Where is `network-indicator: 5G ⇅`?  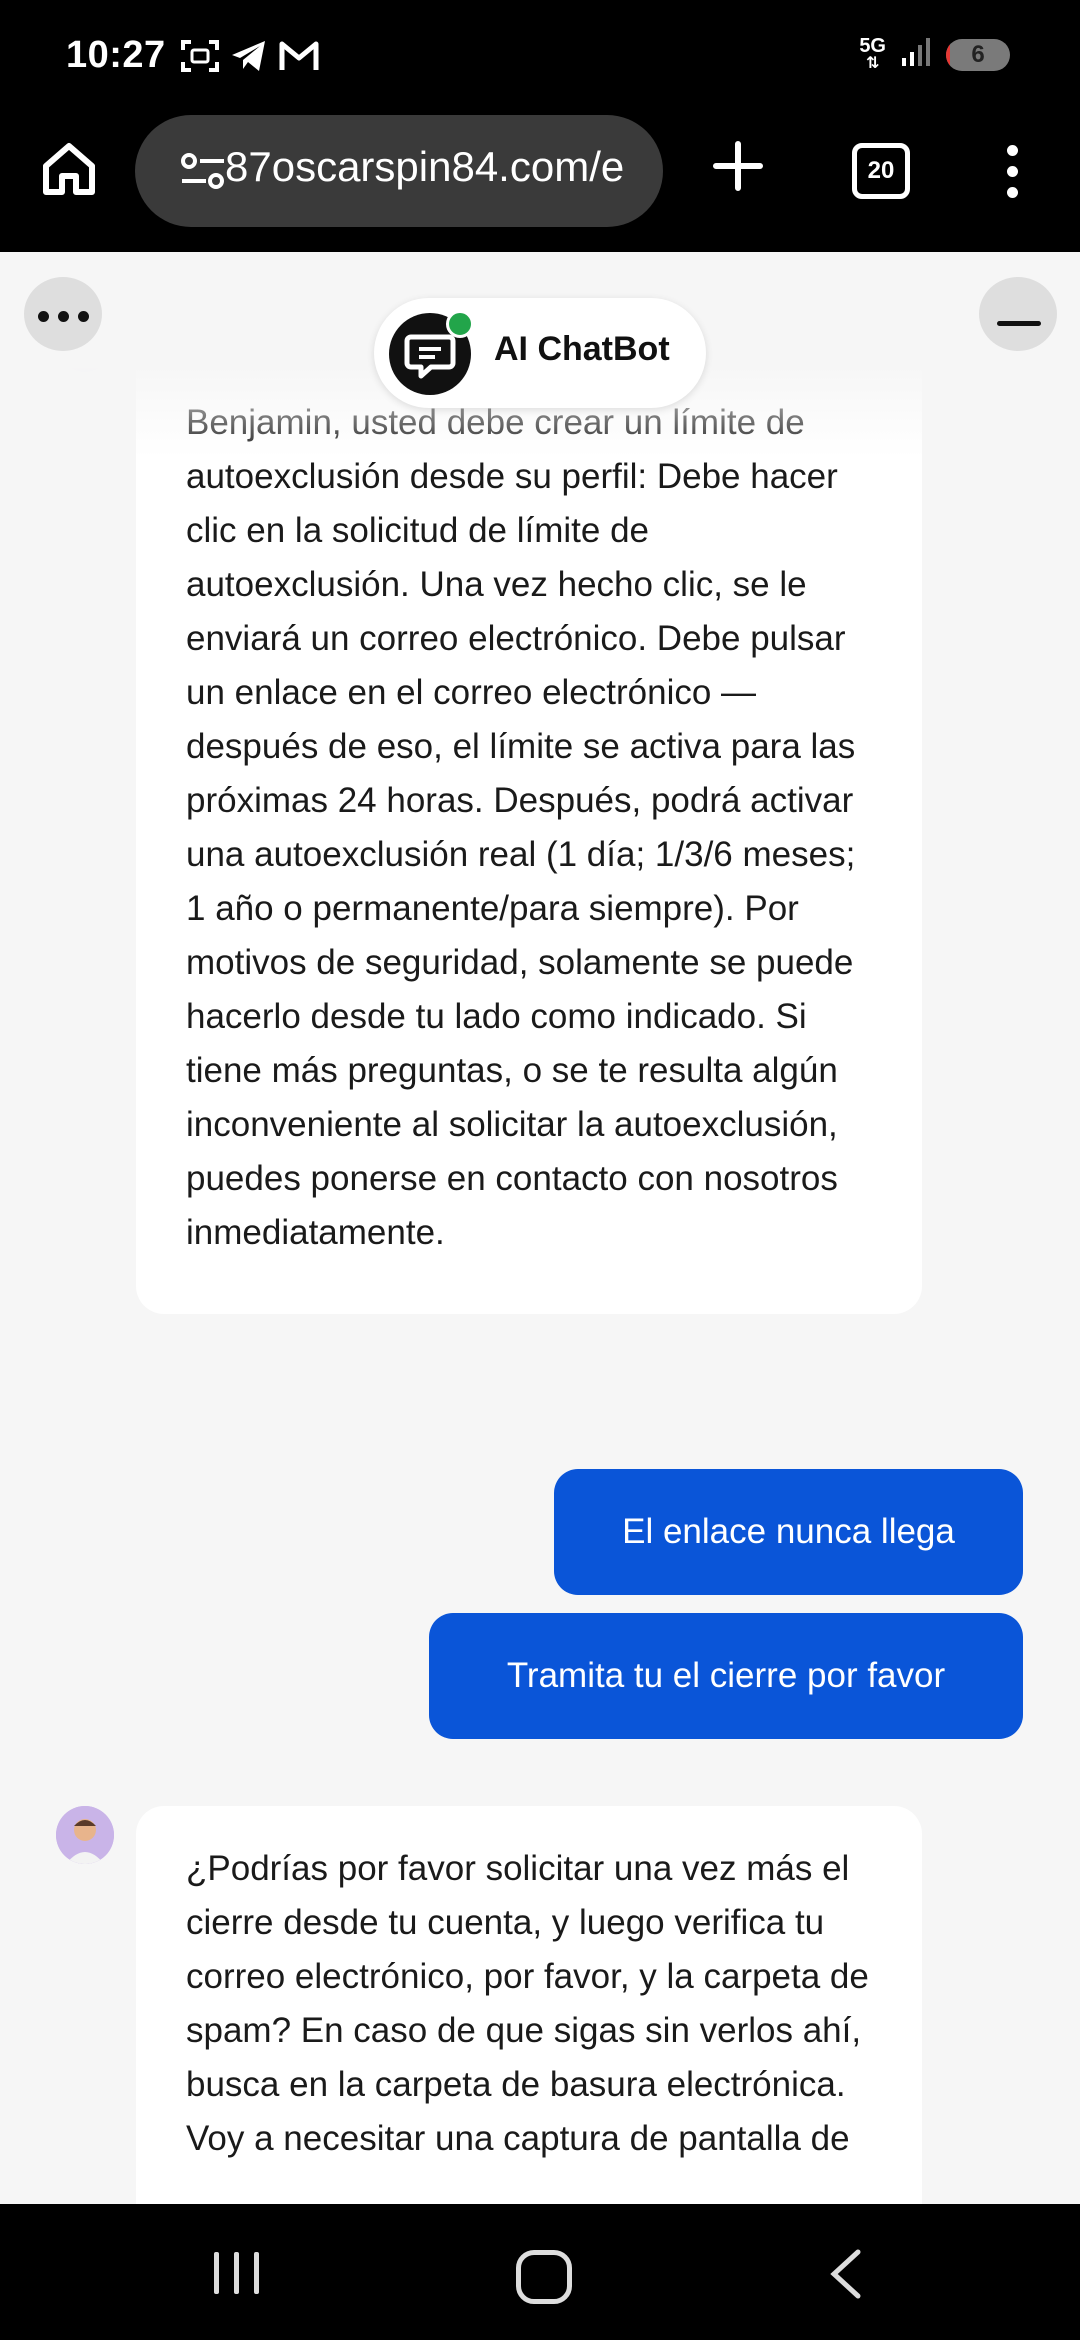
network-indicator: 5G ⇅ is located at coordinates (872, 53).